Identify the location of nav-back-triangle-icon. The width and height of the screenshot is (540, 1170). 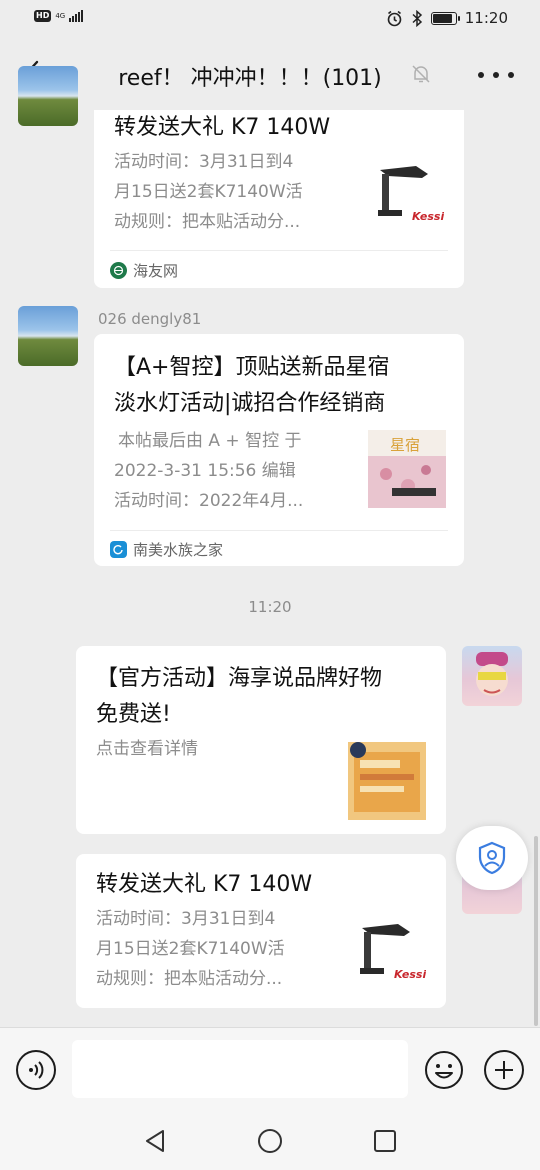
(155, 1141).